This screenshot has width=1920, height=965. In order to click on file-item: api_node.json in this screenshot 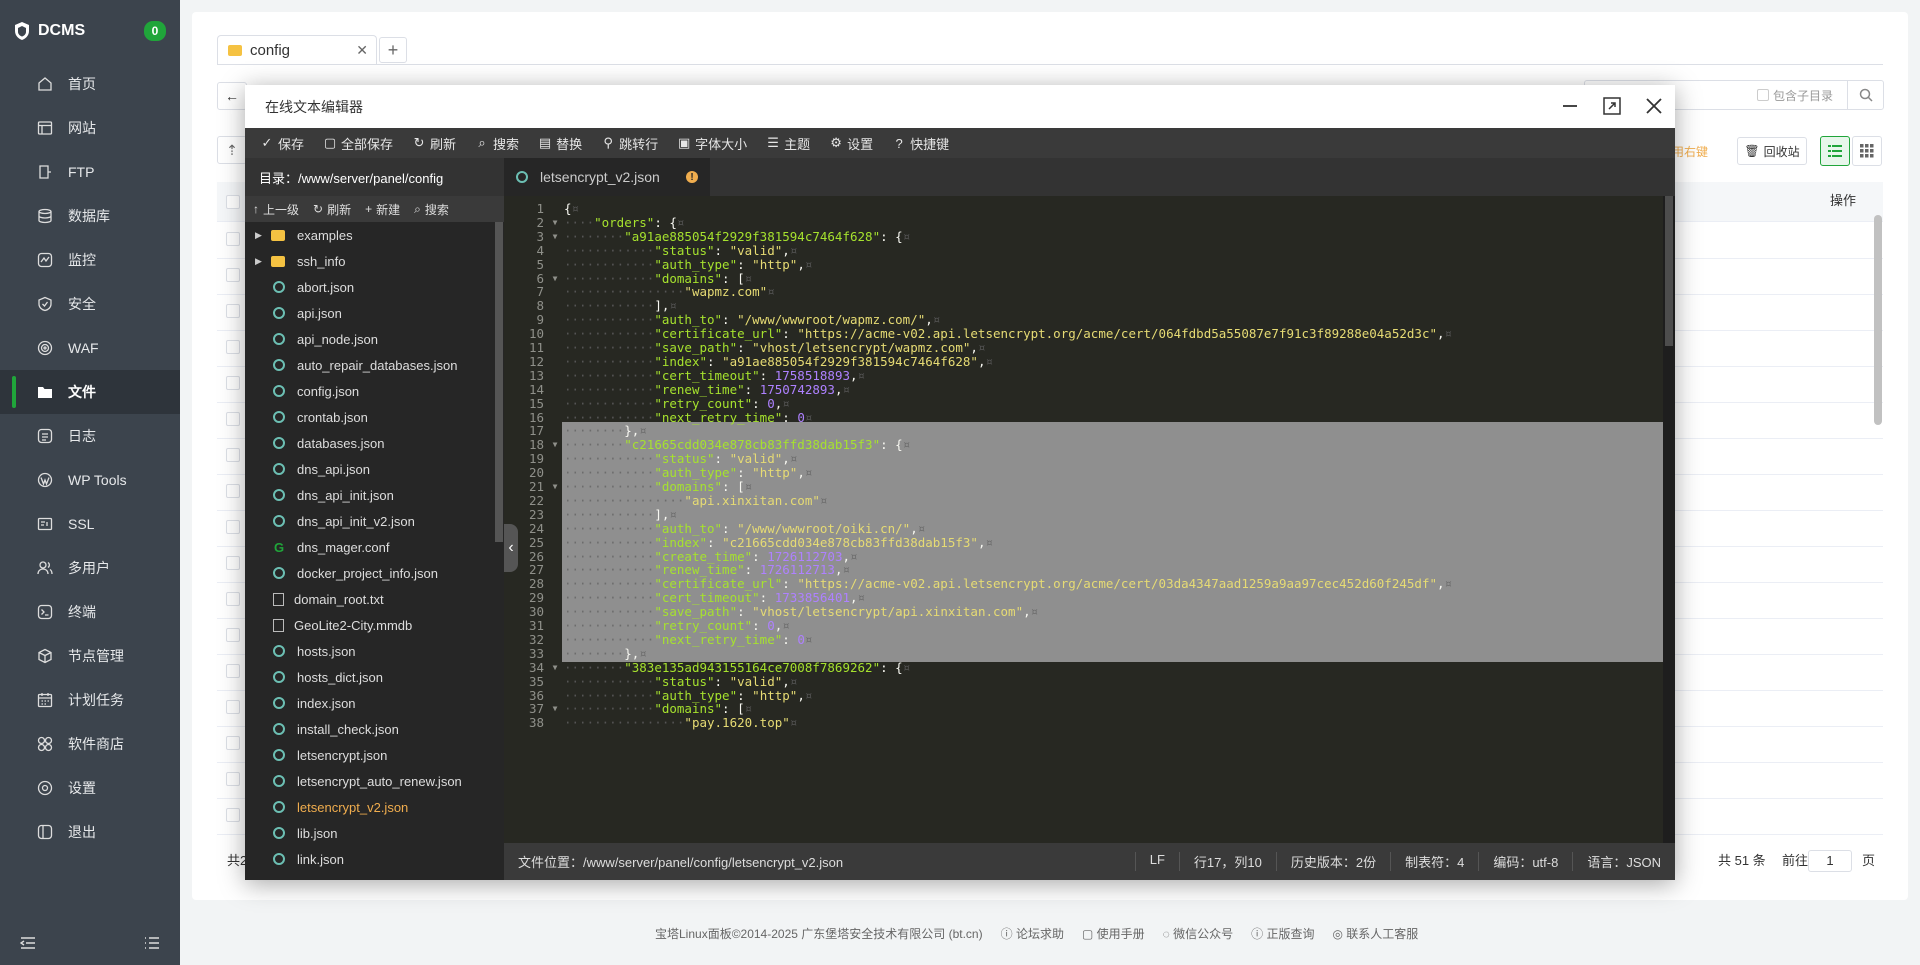, I will do `click(370, 339)`.